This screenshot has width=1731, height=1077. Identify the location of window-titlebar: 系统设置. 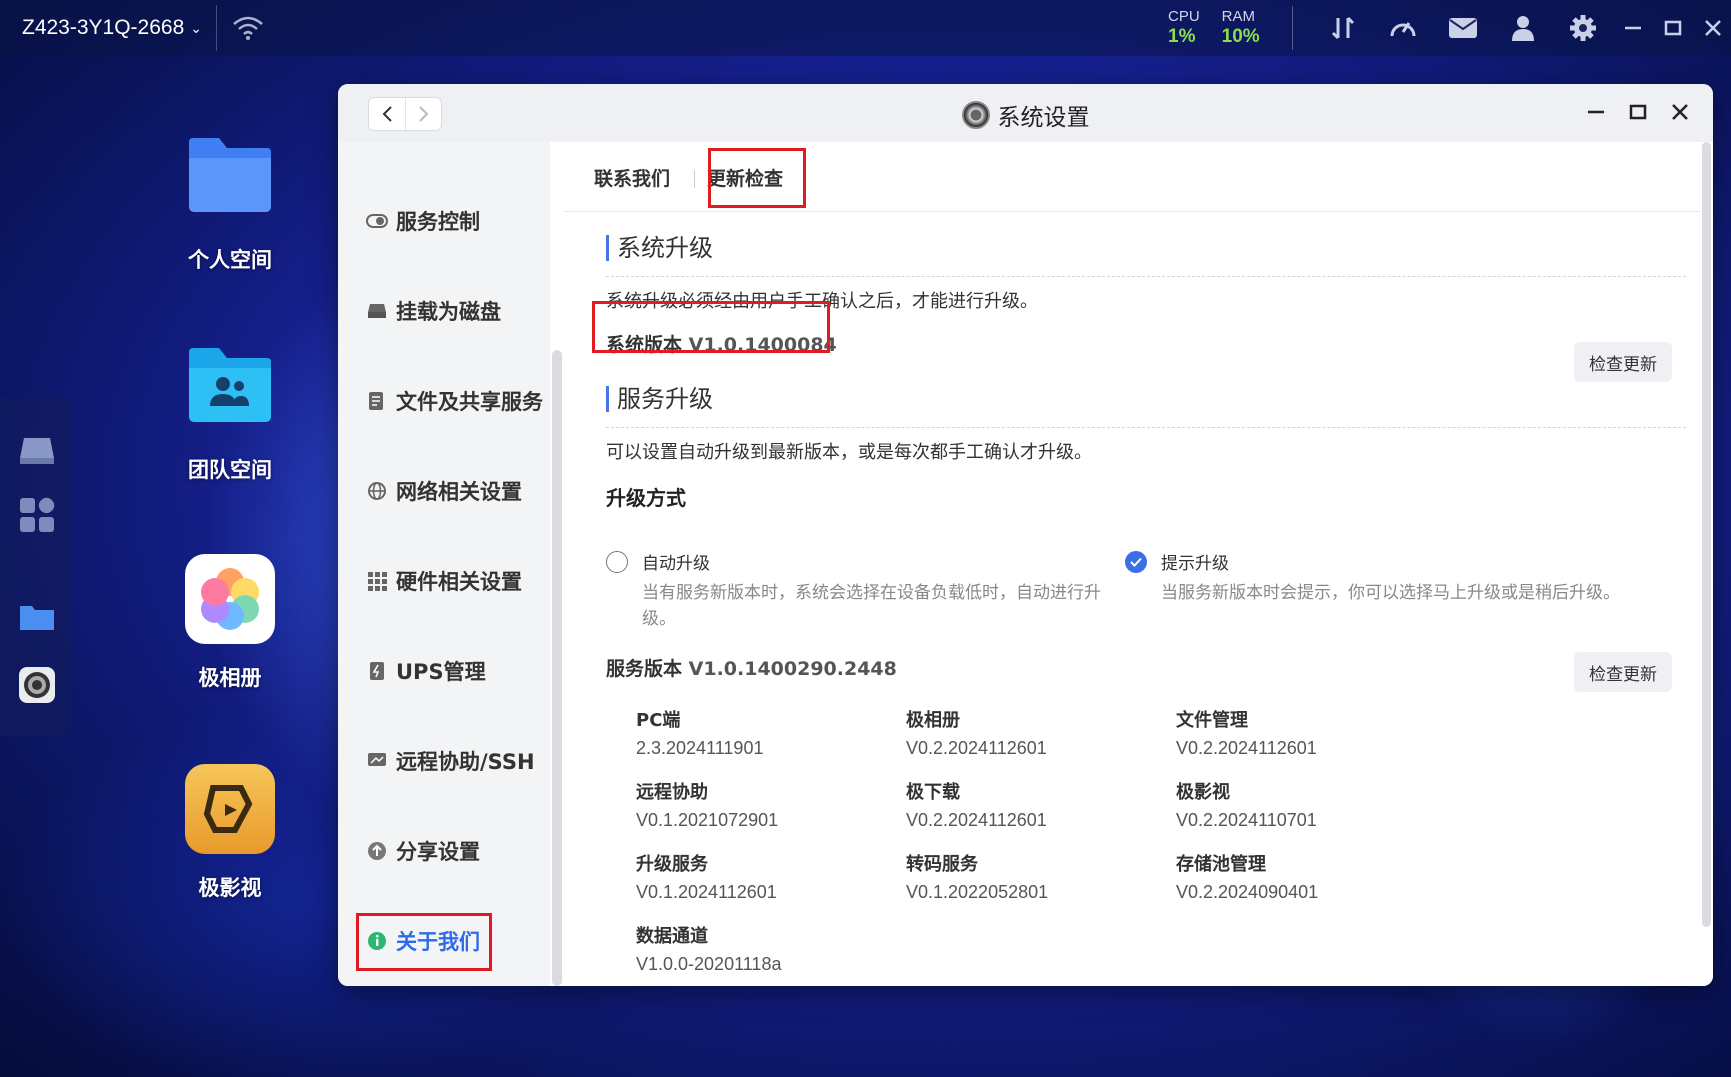
(1025, 113).